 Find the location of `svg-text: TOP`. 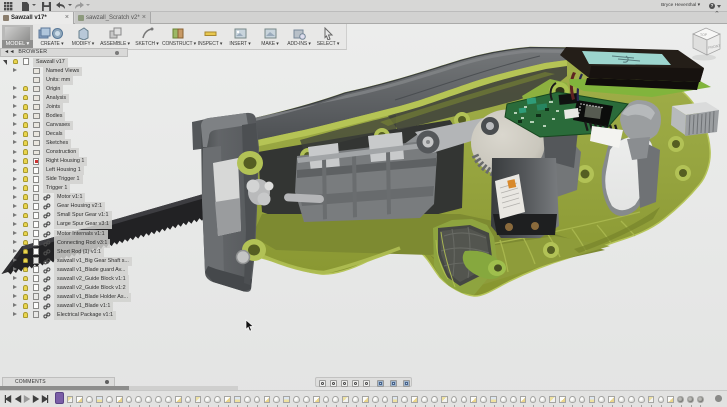

svg-text: TOP is located at coordinates (704, 35).